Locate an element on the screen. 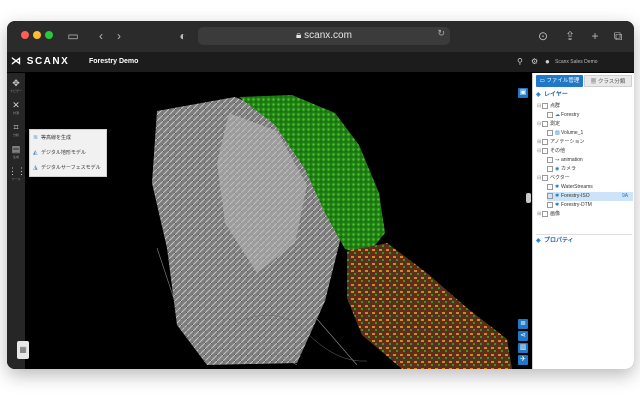  generate-menu: ≋ 等高線を生成 ◭ デジタル地形モデル ◮ デジタルサーフェスモデル is located at coordinates (68, 153).